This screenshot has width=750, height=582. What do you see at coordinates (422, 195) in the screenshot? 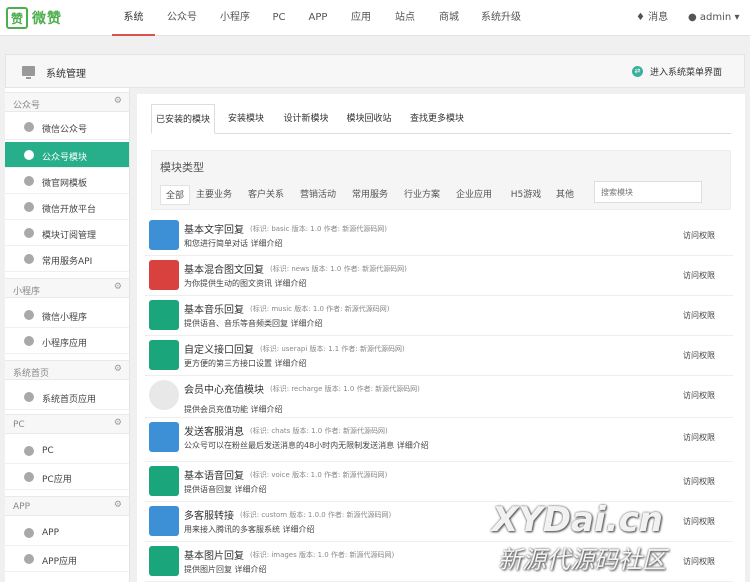
I see `filter-industry: 行业方案` at bounding box center [422, 195].